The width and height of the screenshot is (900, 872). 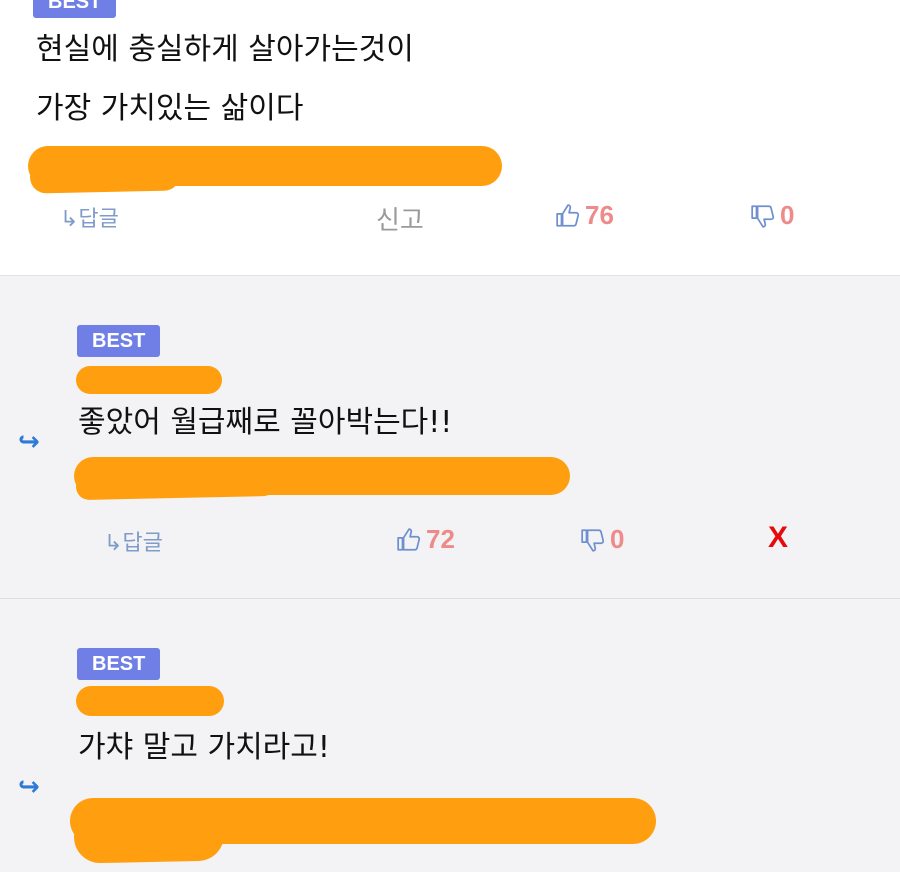 I want to click on delete-mark: X, so click(x=778, y=538).